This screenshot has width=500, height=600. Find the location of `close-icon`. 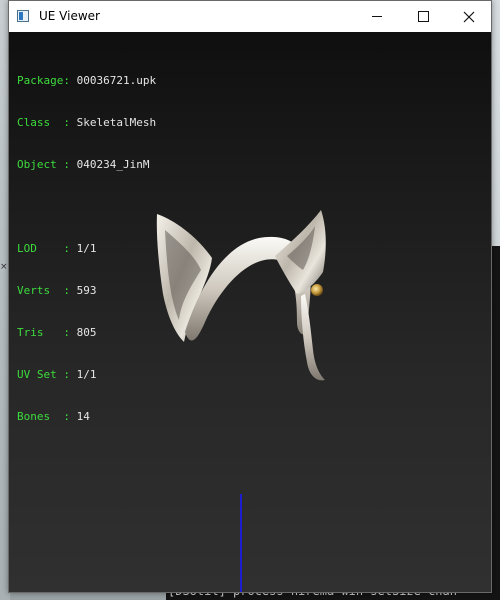

close-icon is located at coordinates (469, 16).